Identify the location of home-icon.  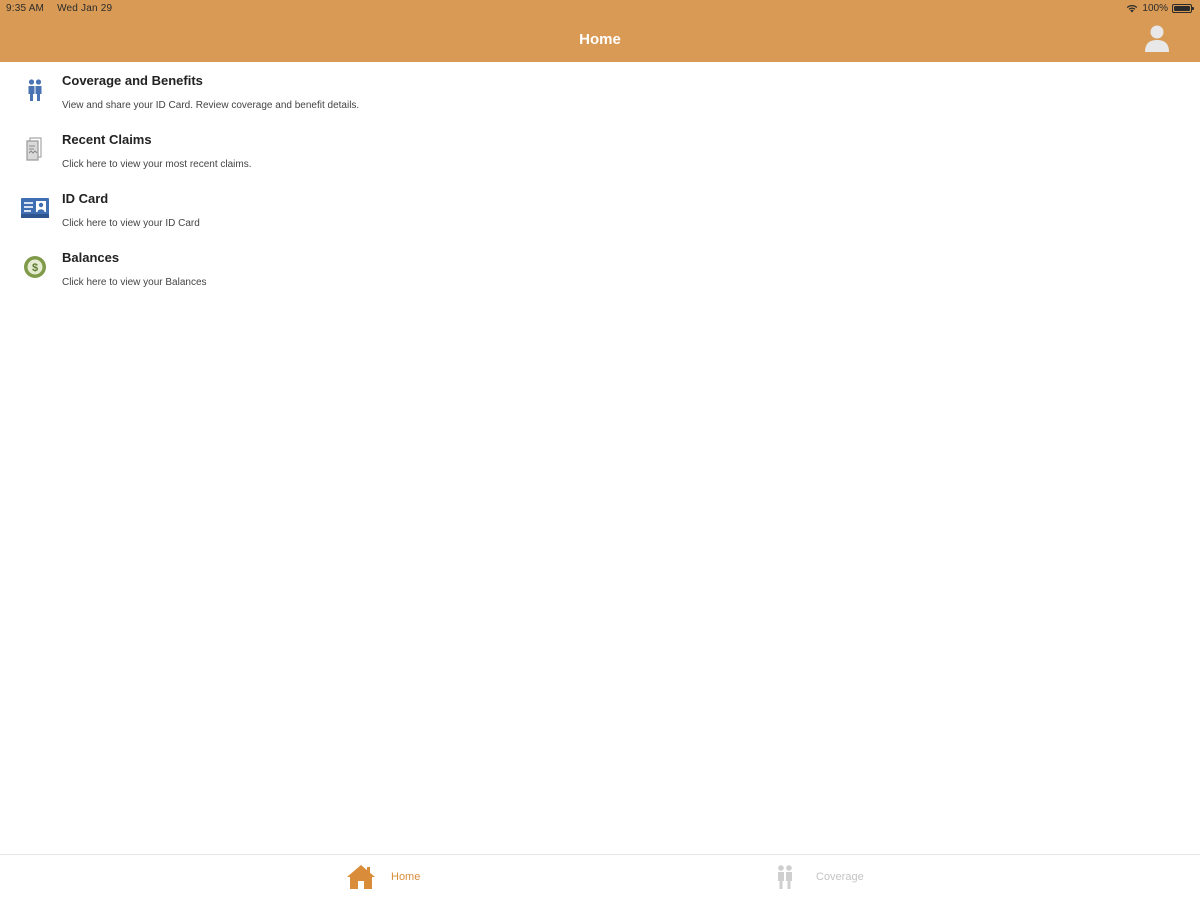
(361, 877).